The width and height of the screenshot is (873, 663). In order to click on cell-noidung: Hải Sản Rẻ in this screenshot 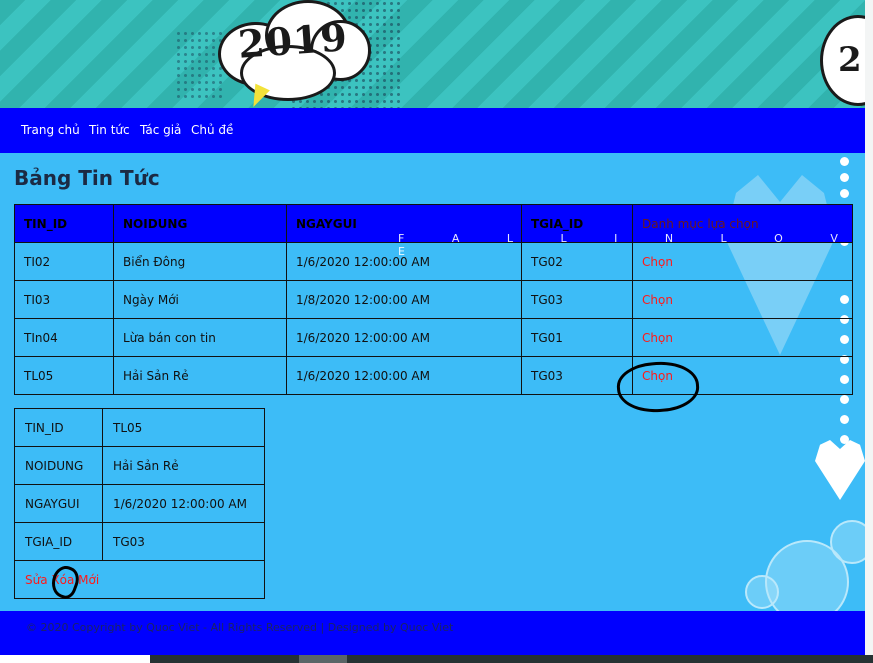, I will do `click(200, 375)`.